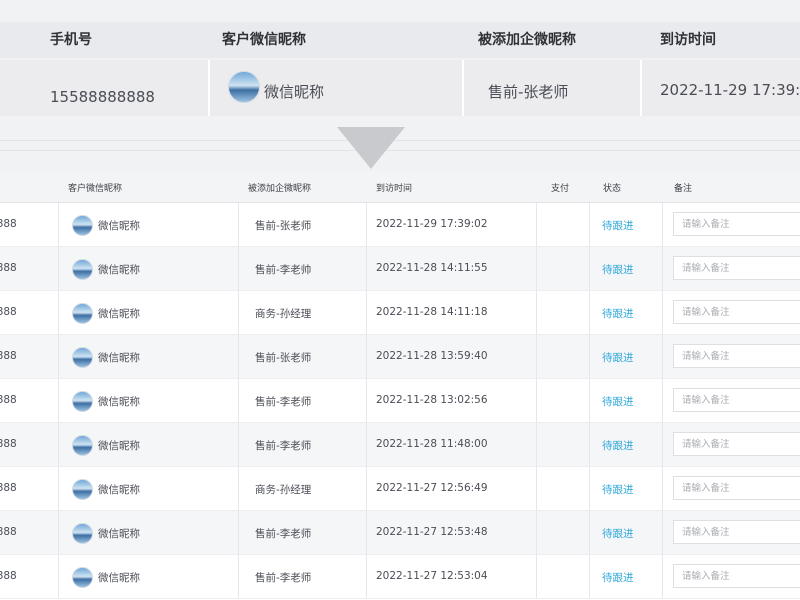 Image resolution: width=800 pixels, height=600 pixels. Describe the element at coordinates (528, 92) in the screenshot. I see `zoom-added-by: 售前-张老师` at that location.